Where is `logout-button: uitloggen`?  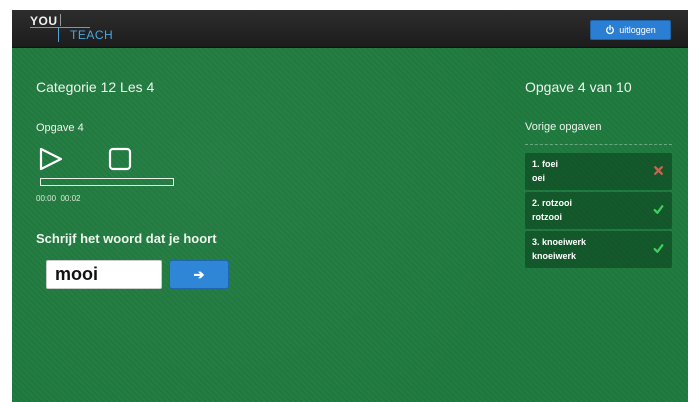 logout-button: uitloggen is located at coordinates (630, 30).